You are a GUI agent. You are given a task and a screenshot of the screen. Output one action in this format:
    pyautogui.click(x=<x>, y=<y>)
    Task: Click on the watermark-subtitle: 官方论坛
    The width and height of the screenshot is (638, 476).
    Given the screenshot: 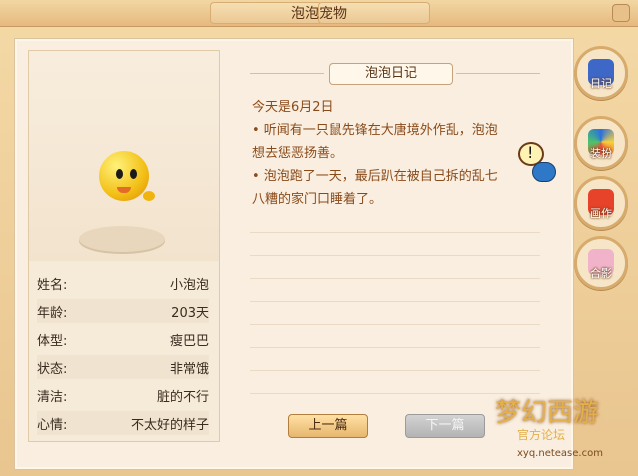 What is the action you would take?
    pyautogui.click(x=541, y=435)
    